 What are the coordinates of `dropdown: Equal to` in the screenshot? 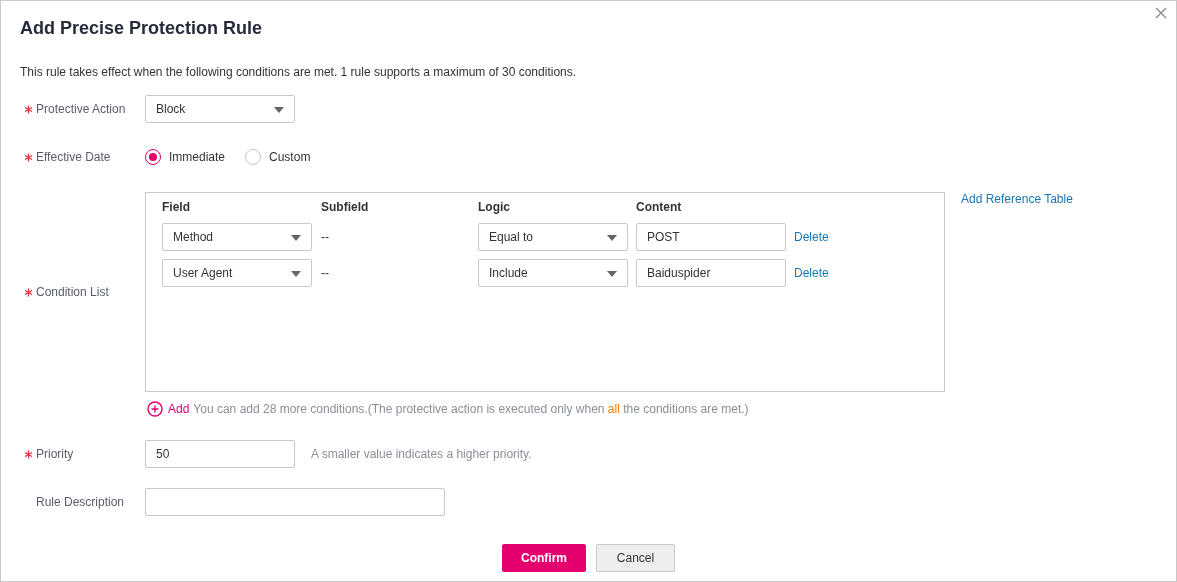 It's located at (553, 237).